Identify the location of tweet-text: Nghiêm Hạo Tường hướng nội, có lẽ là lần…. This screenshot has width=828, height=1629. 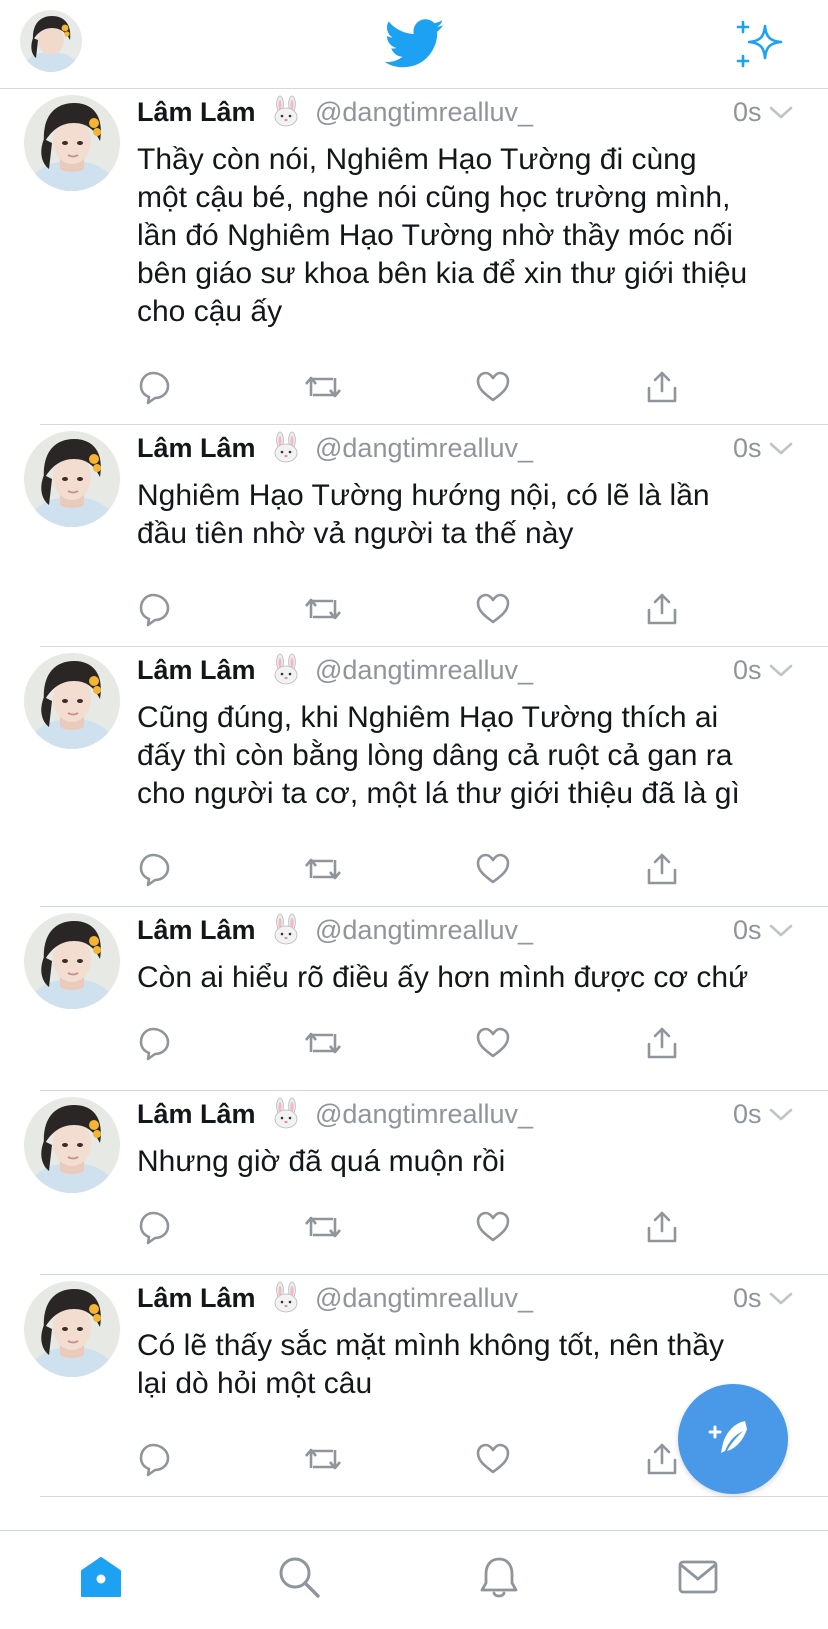
(471, 515).